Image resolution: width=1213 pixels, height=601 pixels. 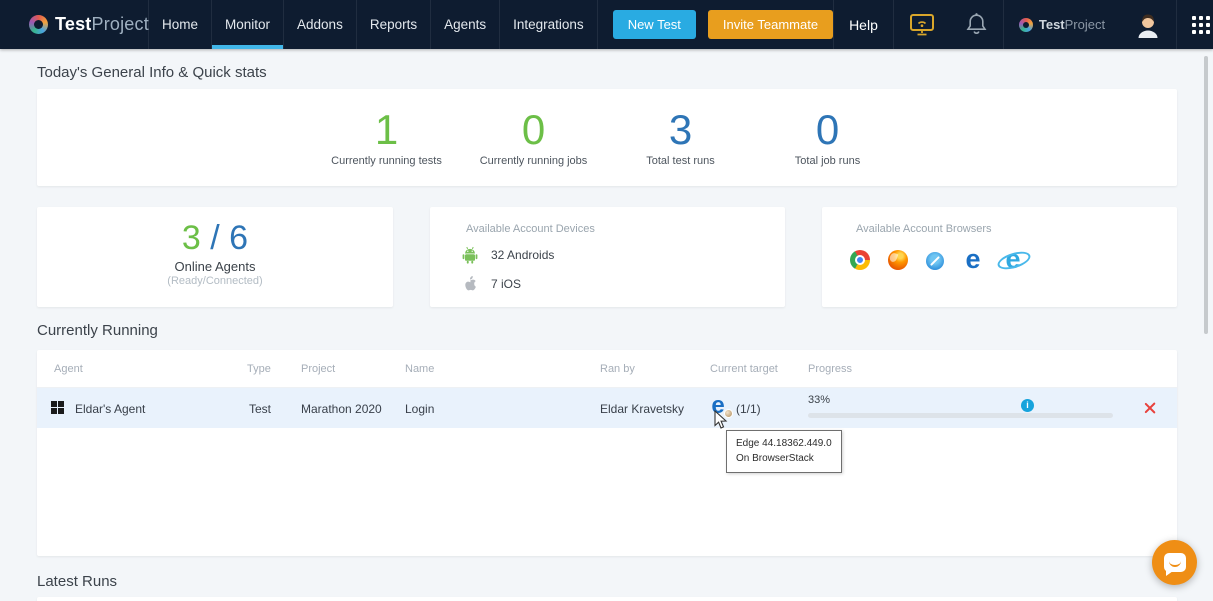 I want to click on stat-total-job-runs: 0 Total job runs, so click(x=827, y=136).